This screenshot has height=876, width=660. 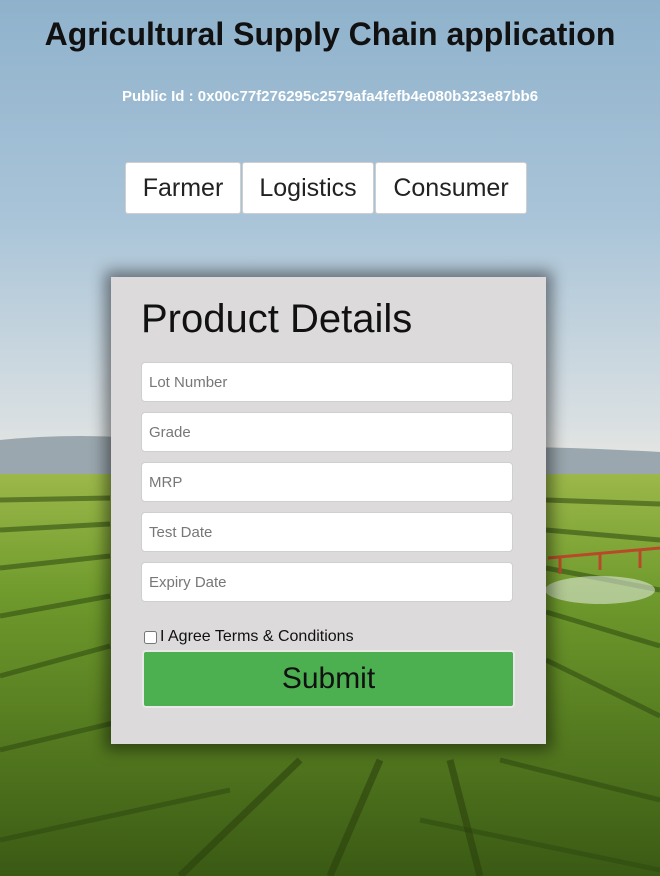 What do you see at coordinates (277, 319) in the screenshot?
I see `form-title: Product Details` at bounding box center [277, 319].